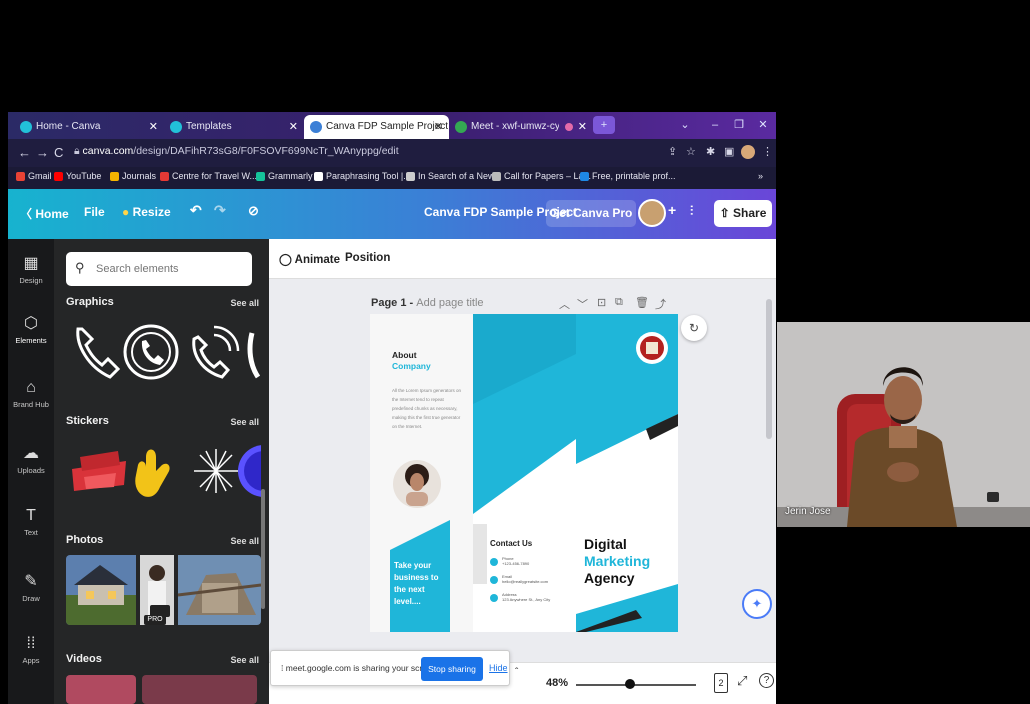  I want to click on share-page-icon: ⇪, so click(672, 151).